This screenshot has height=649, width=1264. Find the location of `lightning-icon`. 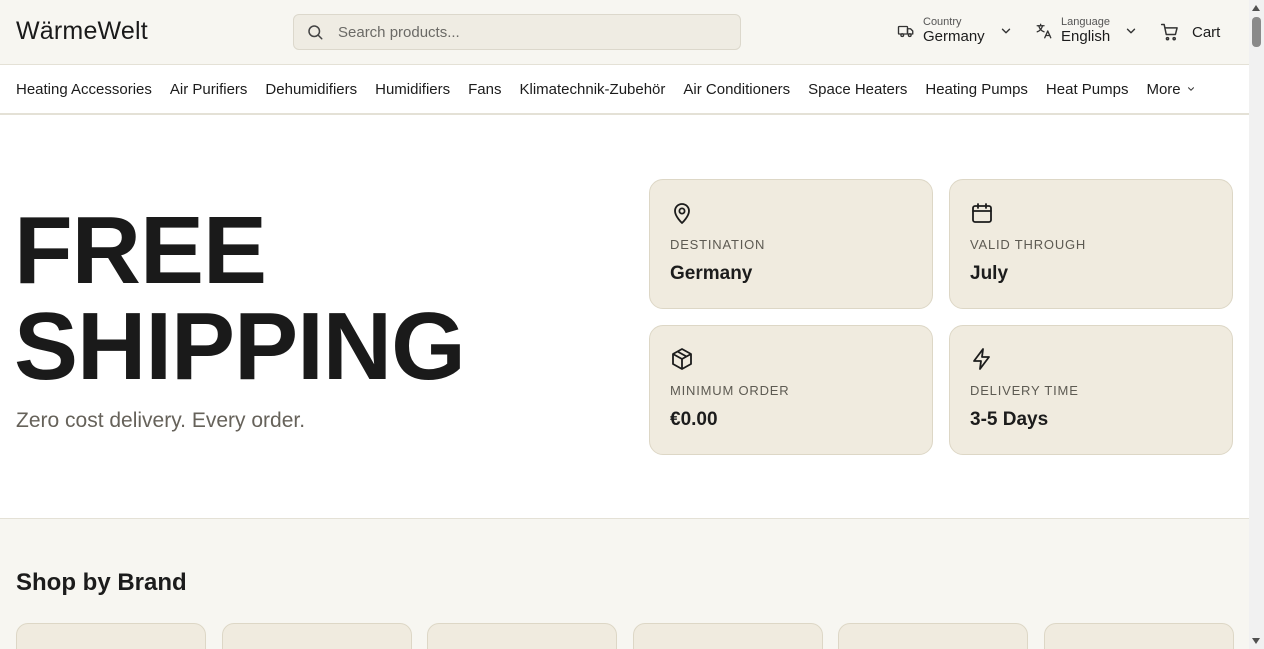

lightning-icon is located at coordinates (981, 359).